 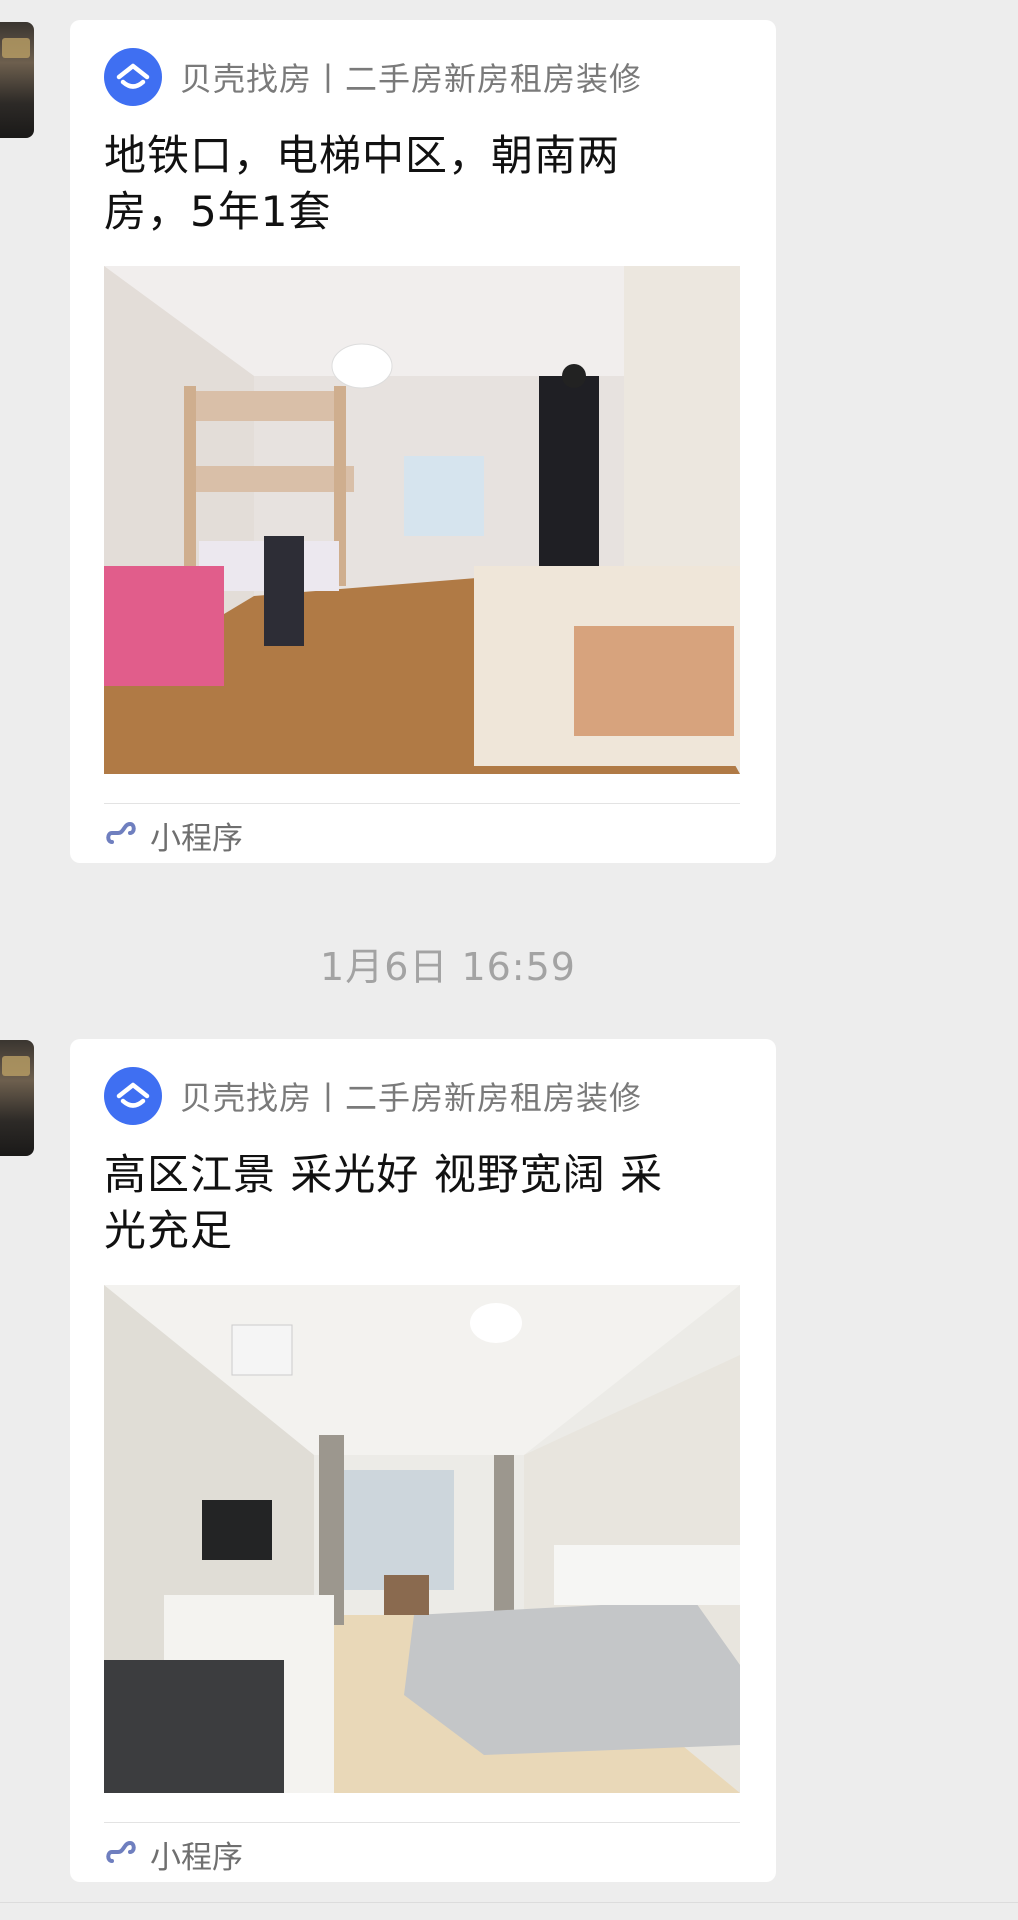 What do you see at coordinates (448, 967) in the screenshot?
I see `message-timestamp: 1月6日 16:59` at bounding box center [448, 967].